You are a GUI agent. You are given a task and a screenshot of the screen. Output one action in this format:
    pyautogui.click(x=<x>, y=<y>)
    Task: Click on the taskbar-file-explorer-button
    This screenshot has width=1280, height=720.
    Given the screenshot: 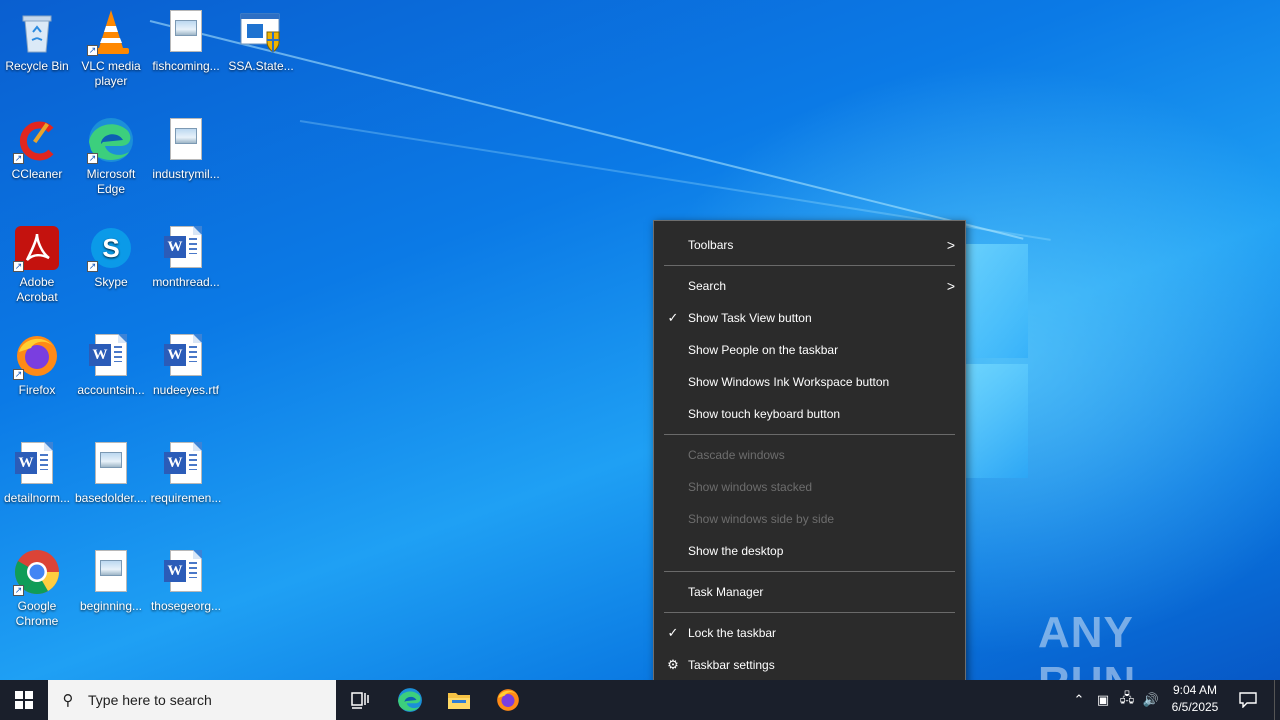 What is the action you would take?
    pyautogui.click(x=459, y=700)
    